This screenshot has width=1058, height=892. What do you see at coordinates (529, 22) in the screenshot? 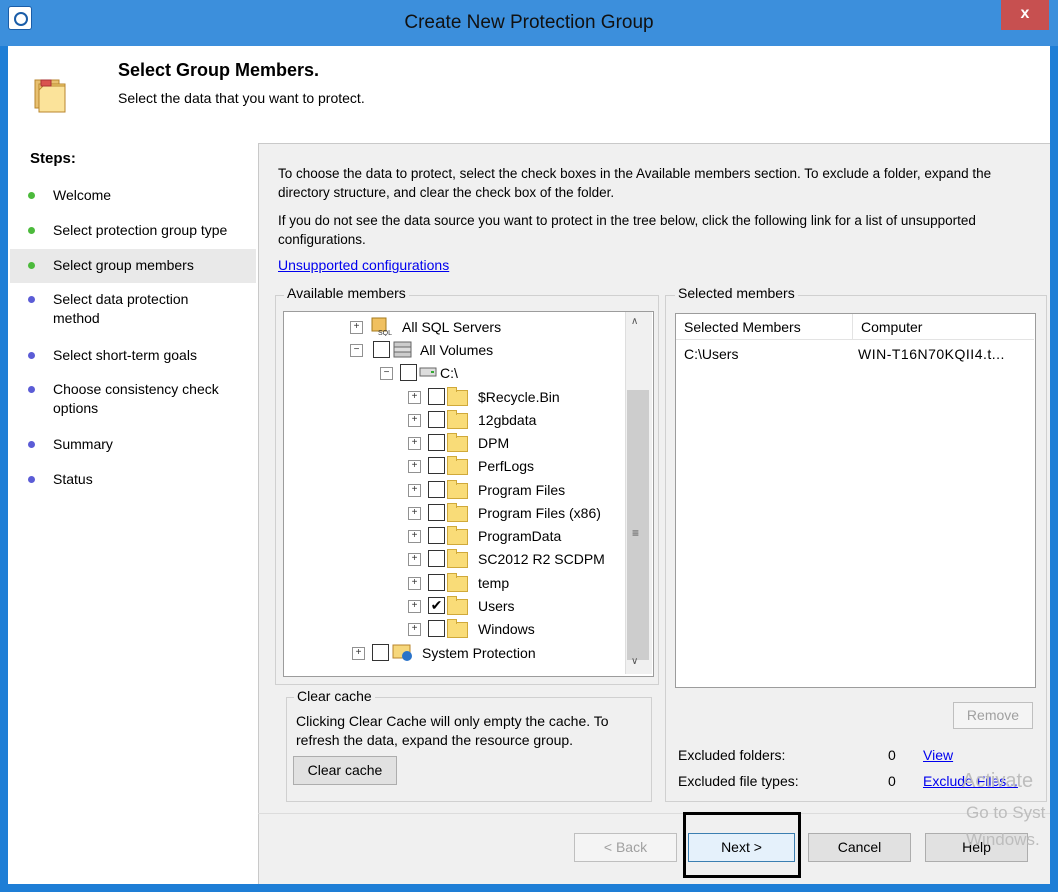
I see `window-title: Create New Protection Group` at bounding box center [529, 22].